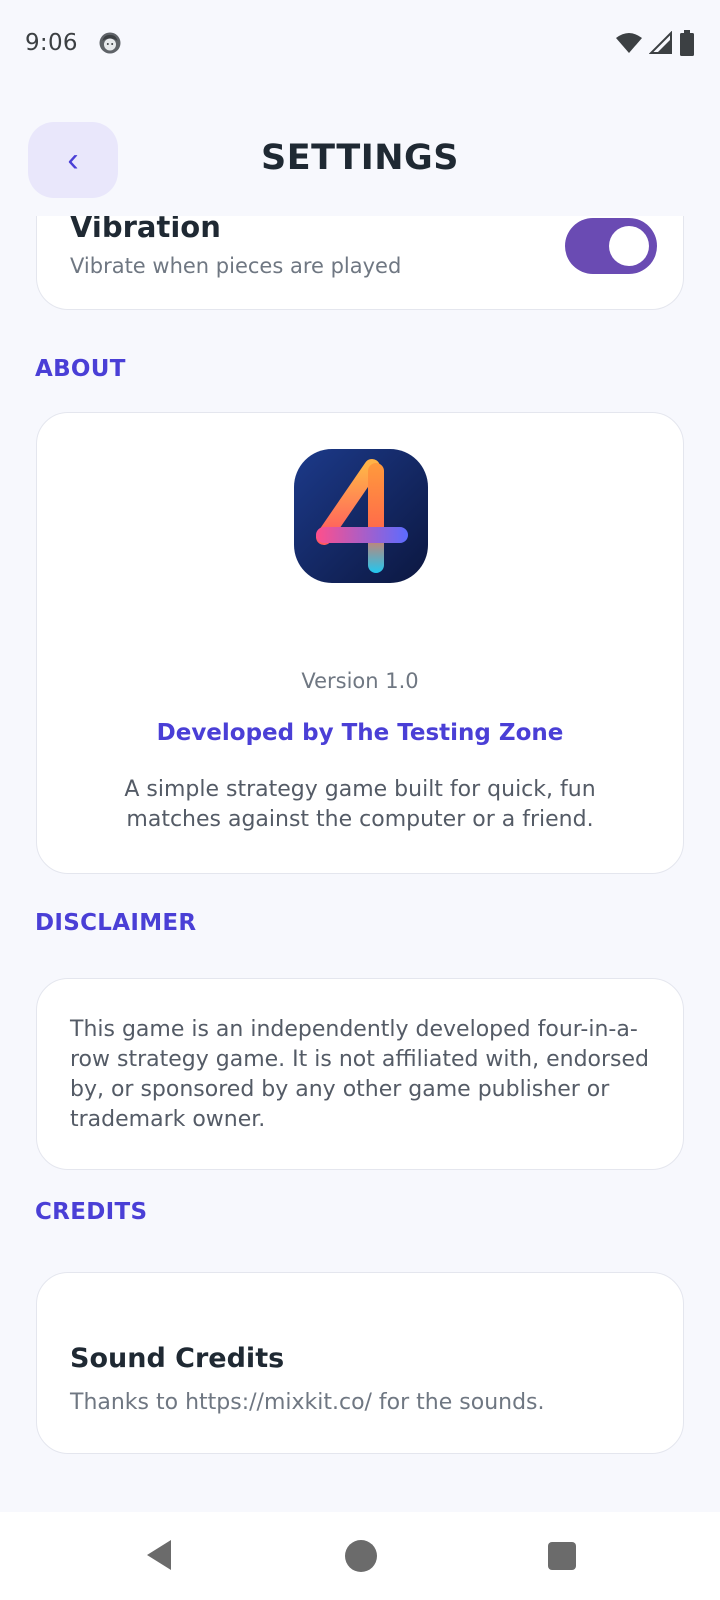 This screenshot has width=720, height=1600. Describe the element at coordinates (236, 266) in the screenshot. I see `vibration-subtitle: Vibrate when pieces are played` at that location.